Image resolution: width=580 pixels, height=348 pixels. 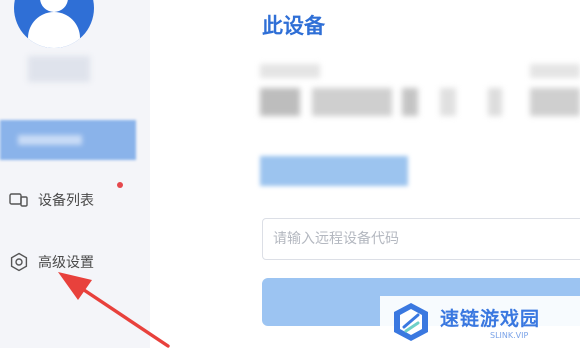 What do you see at coordinates (59, 69) in the screenshot?
I see `redacted-username` at bounding box center [59, 69].